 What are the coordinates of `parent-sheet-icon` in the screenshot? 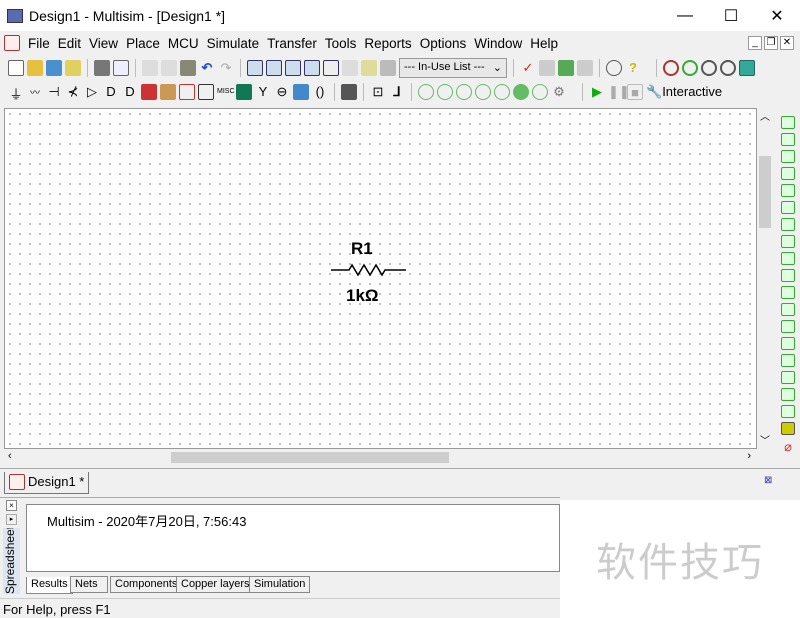 It's located at (350, 68).